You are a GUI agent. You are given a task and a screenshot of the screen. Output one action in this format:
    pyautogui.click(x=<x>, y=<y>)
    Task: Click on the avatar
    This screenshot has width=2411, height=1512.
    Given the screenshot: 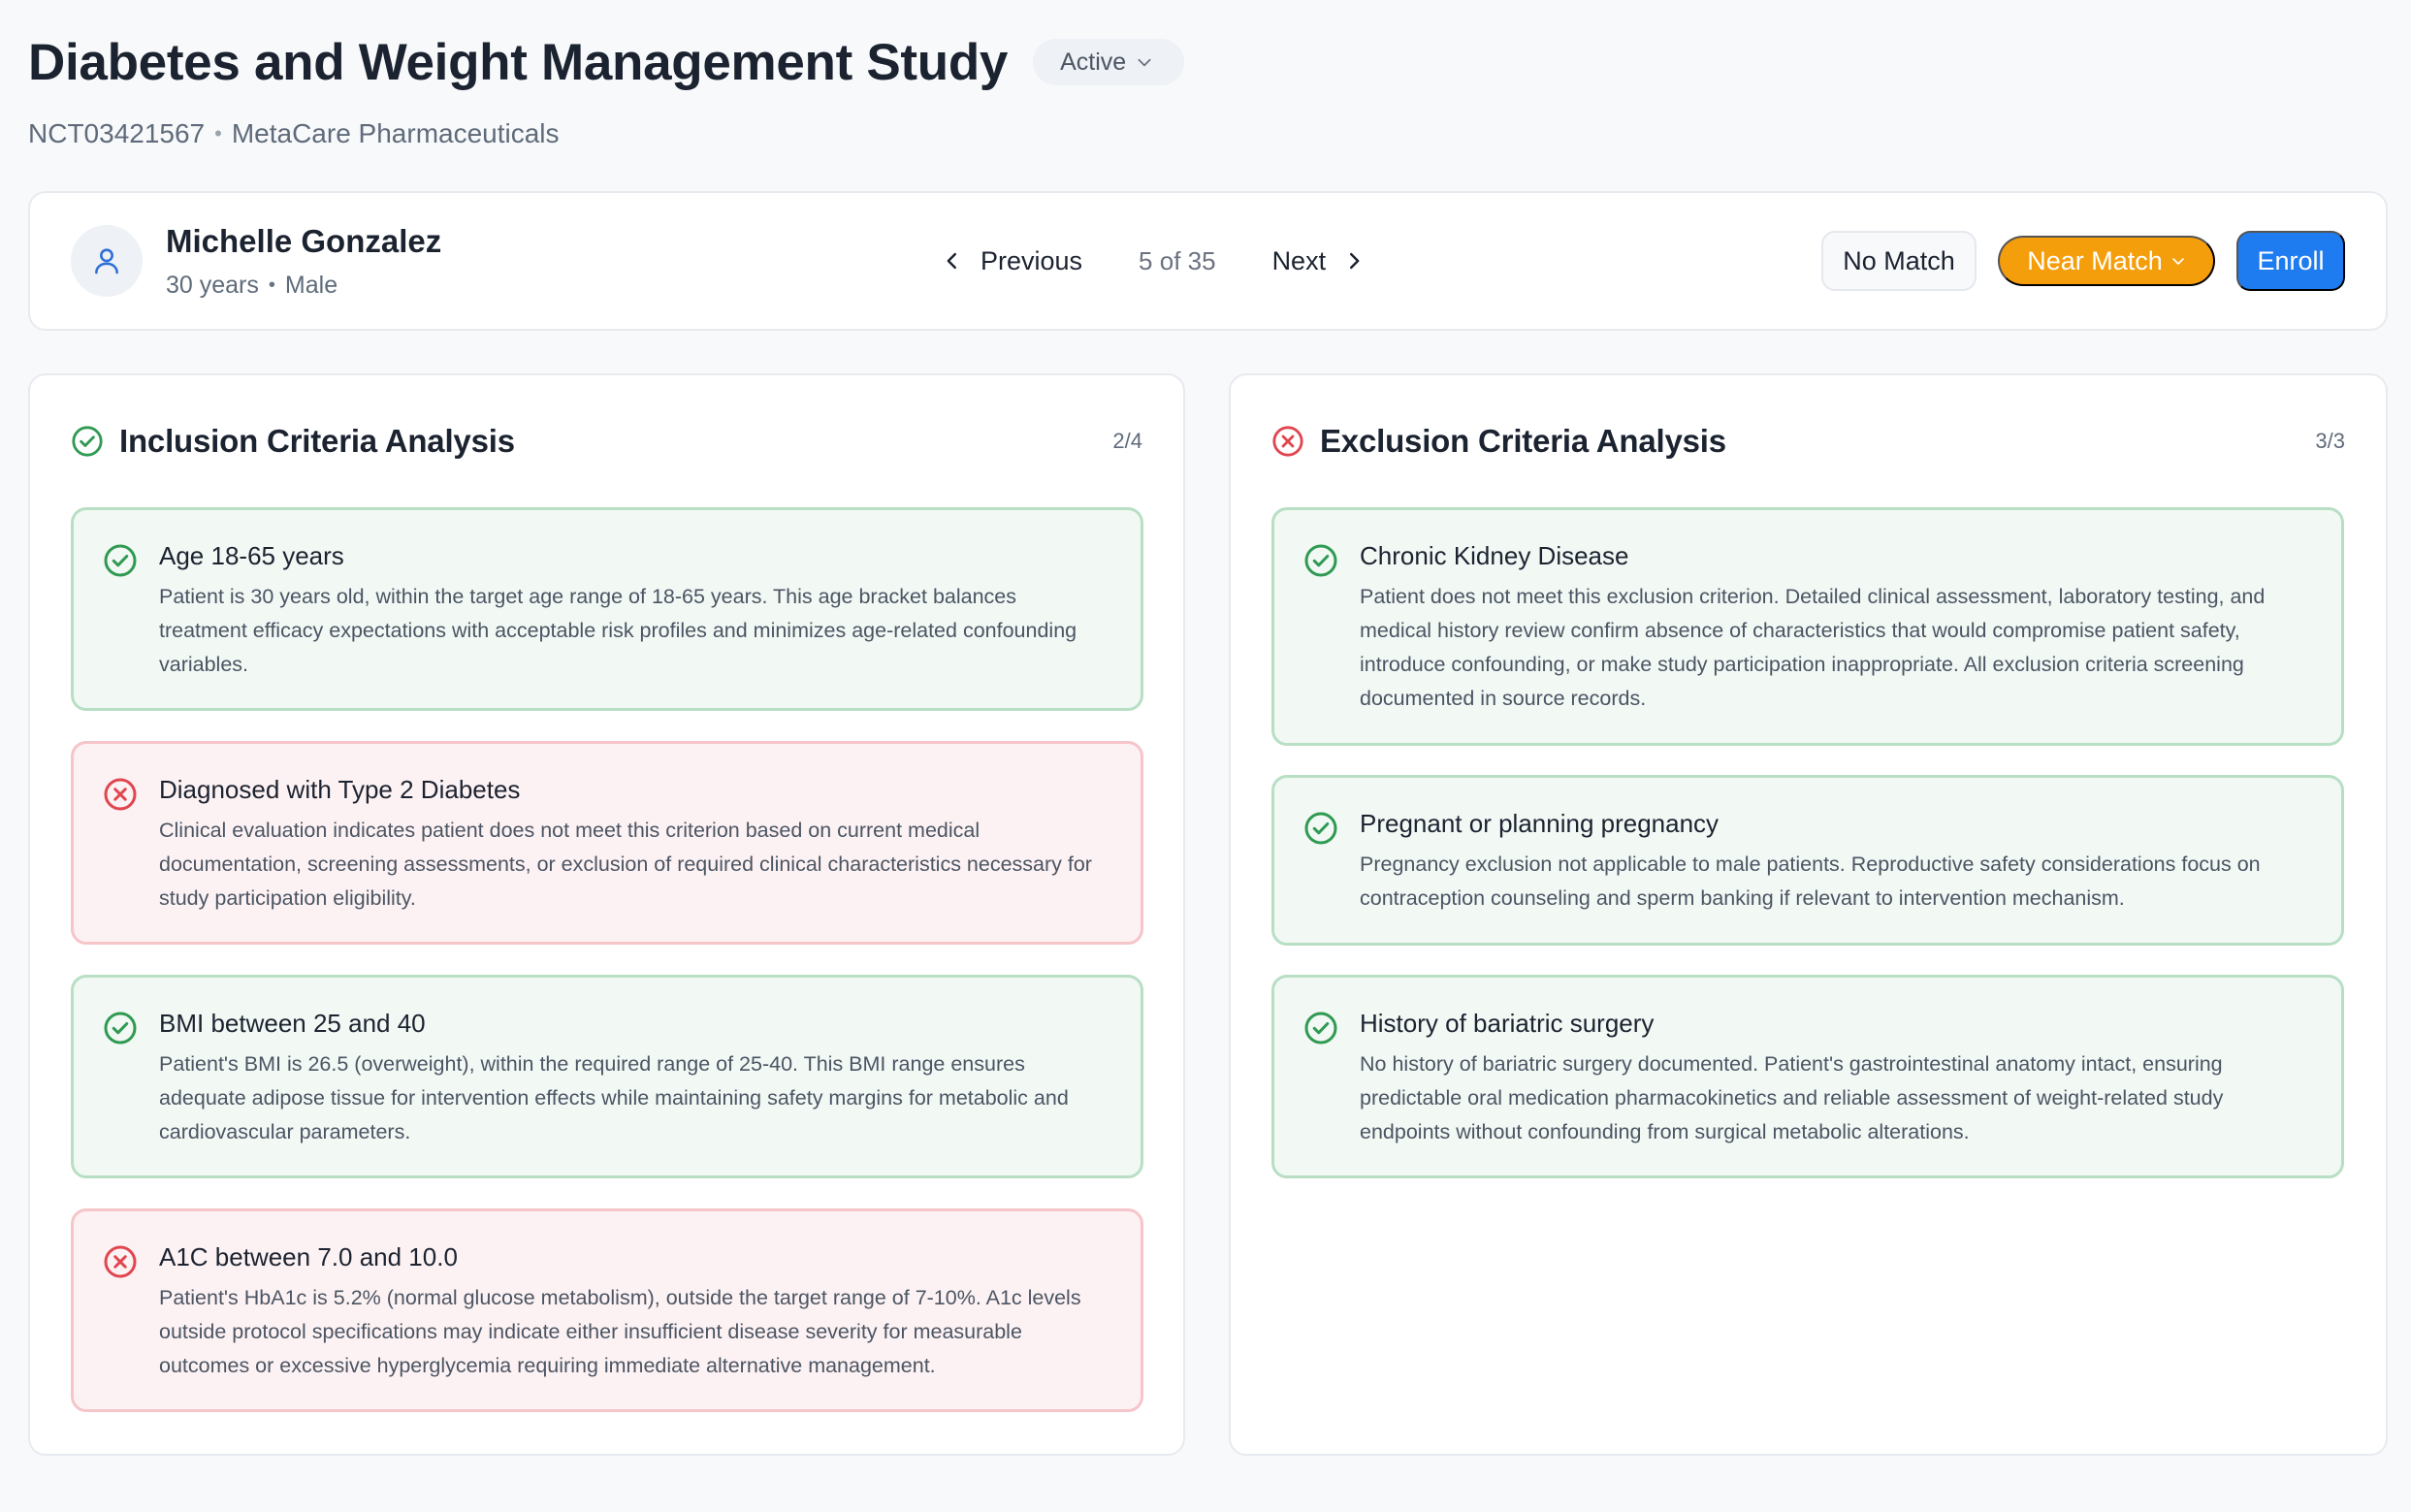 What is the action you would take?
    pyautogui.click(x=107, y=261)
    